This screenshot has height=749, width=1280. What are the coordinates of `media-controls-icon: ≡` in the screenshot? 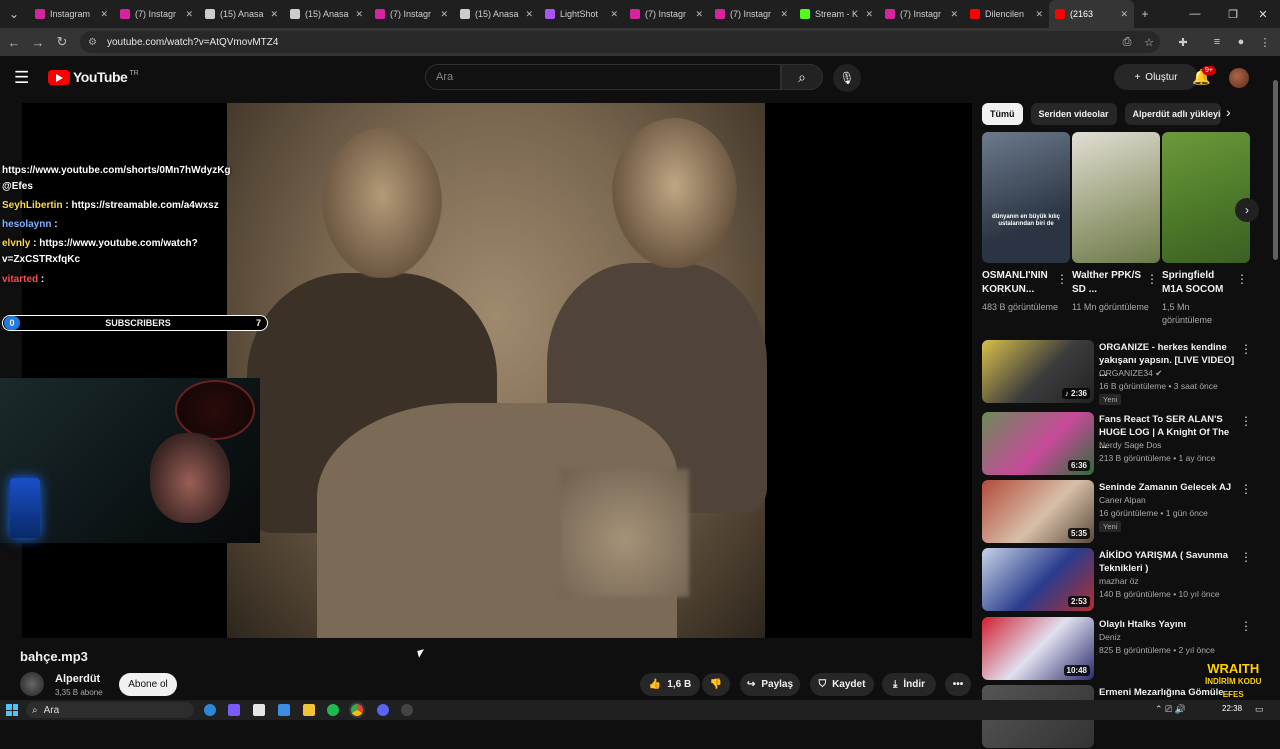 It's located at (1217, 42).